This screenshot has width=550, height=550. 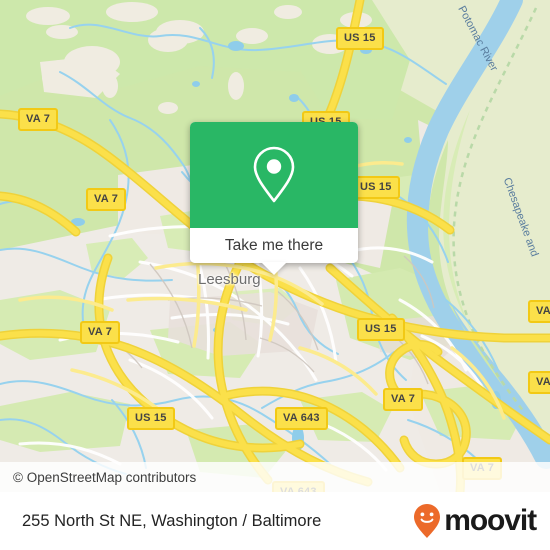 What do you see at coordinates (172, 520) in the screenshot?
I see `address-label: 255 North St NE, Washington / Baltimore` at bounding box center [172, 520].